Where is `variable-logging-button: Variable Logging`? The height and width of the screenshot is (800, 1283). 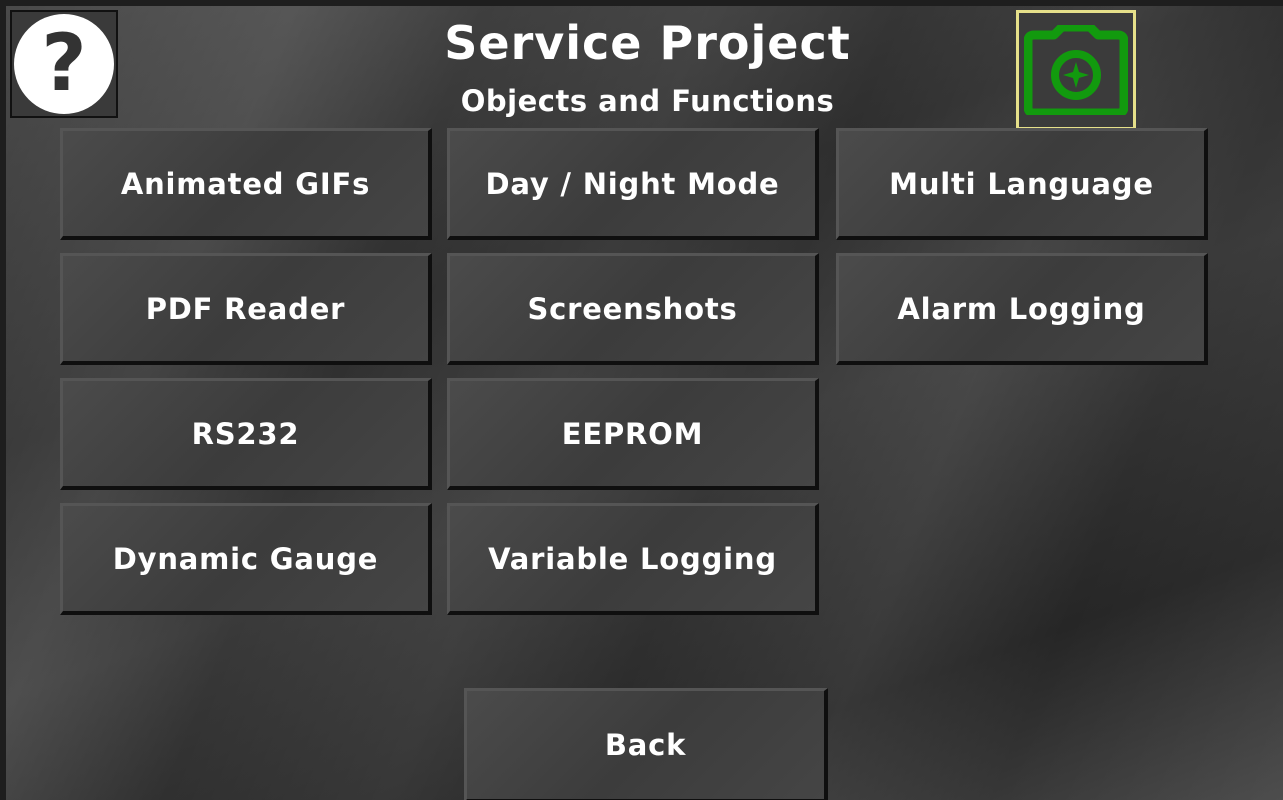
variable-logging-button: Variable Logging is located at coordinates (633, 559).